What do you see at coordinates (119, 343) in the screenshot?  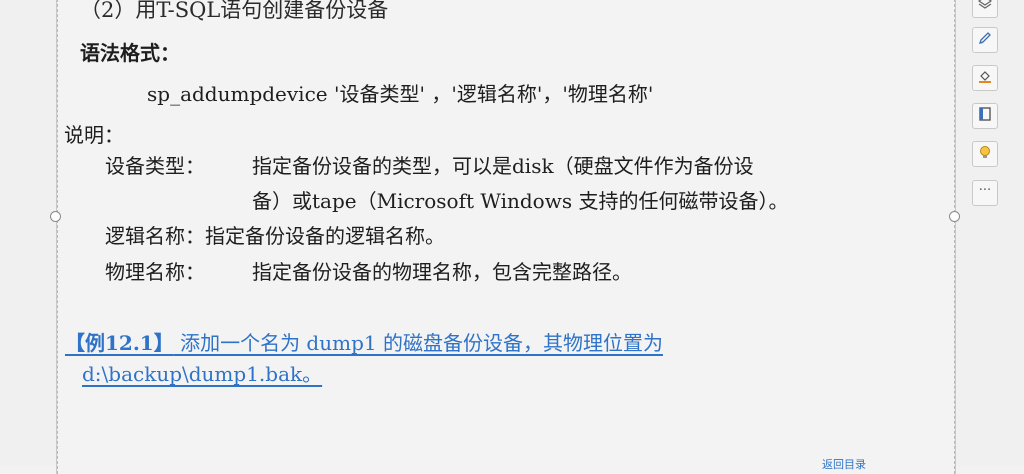 I see `example-label: 【例12.1】` at bounding box center [119, 343].